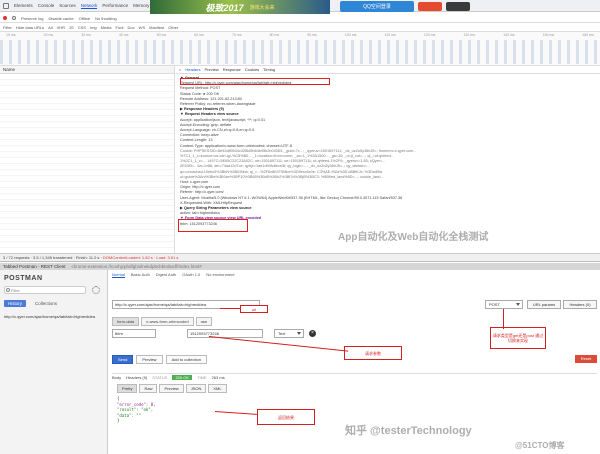 The image size is (600, 454). What do you see at coordinates (192, 69) in the screenshot?
I see `detail-tab-headers: Headers` at bounding box center [192, 69].